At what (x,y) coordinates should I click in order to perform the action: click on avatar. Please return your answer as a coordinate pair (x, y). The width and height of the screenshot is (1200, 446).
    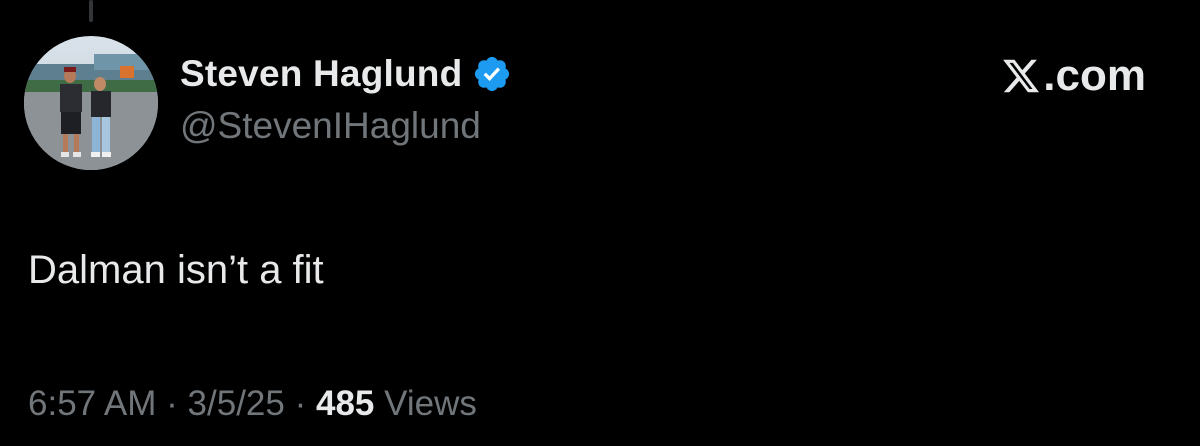
    Looking at the image, I should click on (91, 103).